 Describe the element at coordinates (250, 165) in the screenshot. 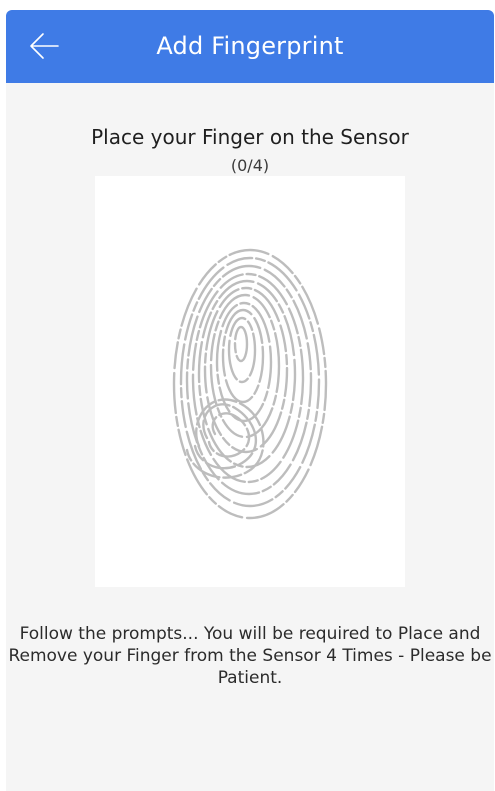

I see `step-counter: (0/4)` at that location.